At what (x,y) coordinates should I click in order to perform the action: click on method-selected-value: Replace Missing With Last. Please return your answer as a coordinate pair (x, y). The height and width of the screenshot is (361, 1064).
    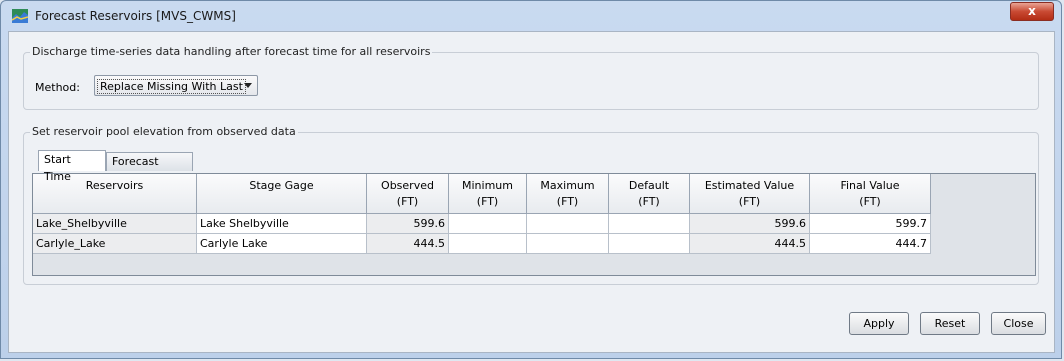
    Looking at the image, I should click on (171, 86).